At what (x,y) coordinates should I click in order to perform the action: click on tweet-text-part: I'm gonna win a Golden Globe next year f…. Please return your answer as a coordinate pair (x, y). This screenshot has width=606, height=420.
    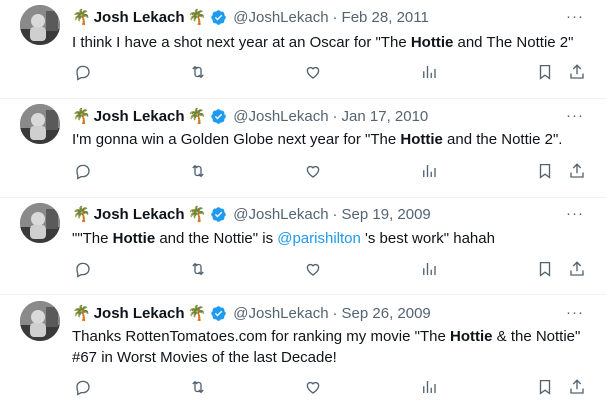
    Looking at the image, I should click on (236, 139).